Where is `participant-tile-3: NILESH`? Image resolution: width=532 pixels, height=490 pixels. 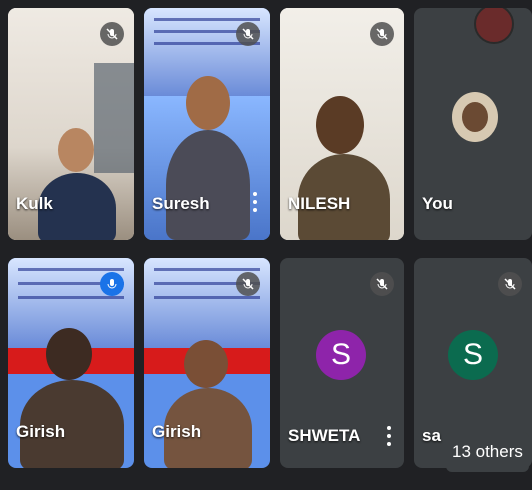 participant-tile-3: NILESH is located at coordinates (342, 124).